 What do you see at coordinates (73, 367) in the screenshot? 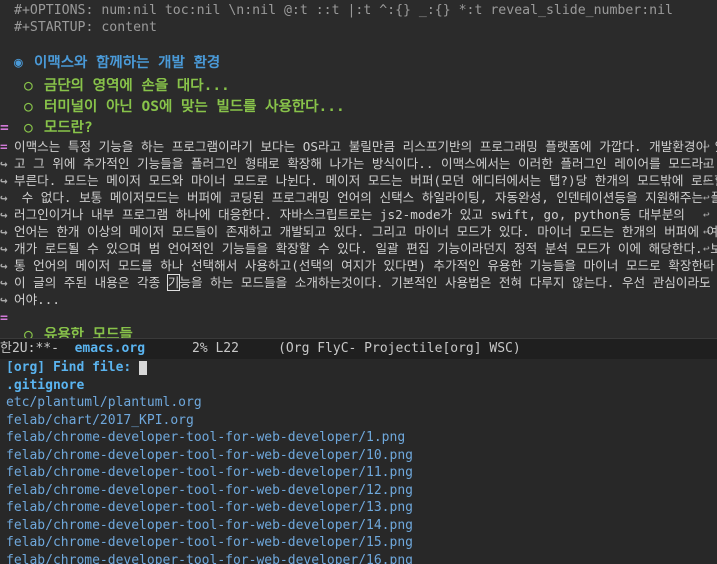
I see `prompt-label: [org] Find file:` at bounding box center [73, 367].